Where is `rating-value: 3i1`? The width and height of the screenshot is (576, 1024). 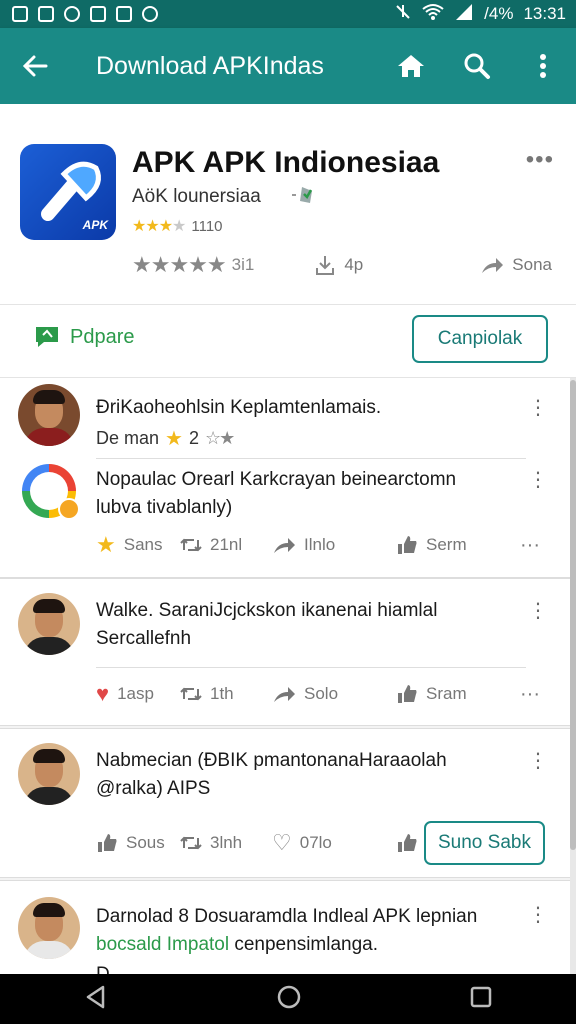
rating-value: 3i1 is located at coordinates (243, 264).